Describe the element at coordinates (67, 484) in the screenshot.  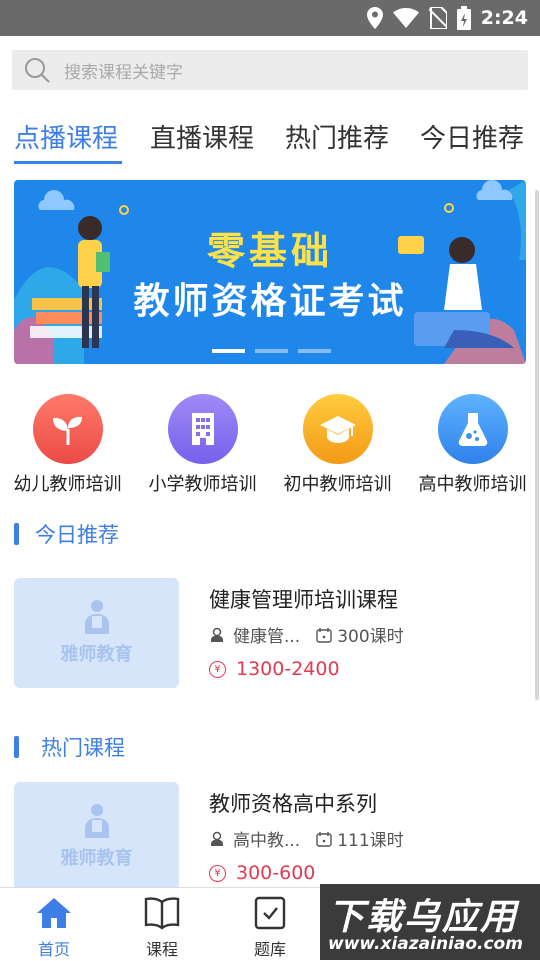
I see `category-label: 幼儿教师培训` at that location.